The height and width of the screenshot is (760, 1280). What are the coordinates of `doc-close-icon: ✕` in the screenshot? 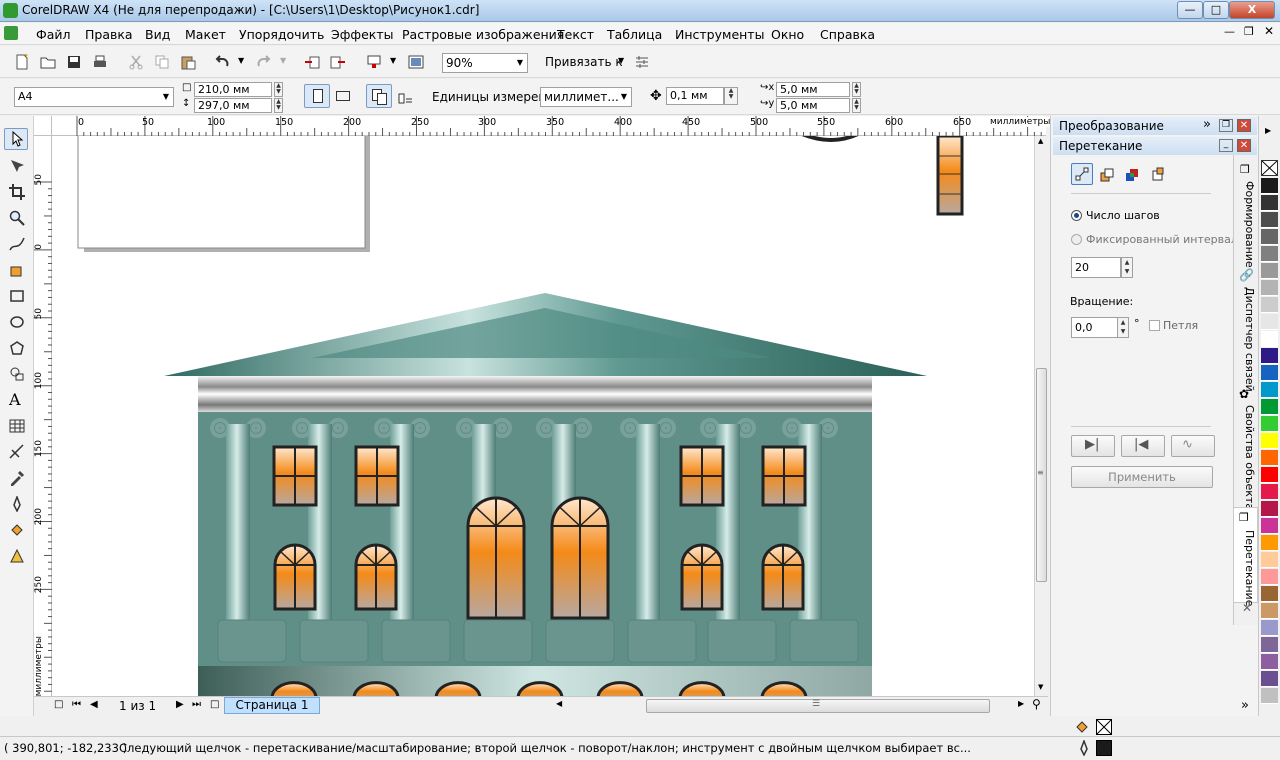 It's located at (1269, 31).